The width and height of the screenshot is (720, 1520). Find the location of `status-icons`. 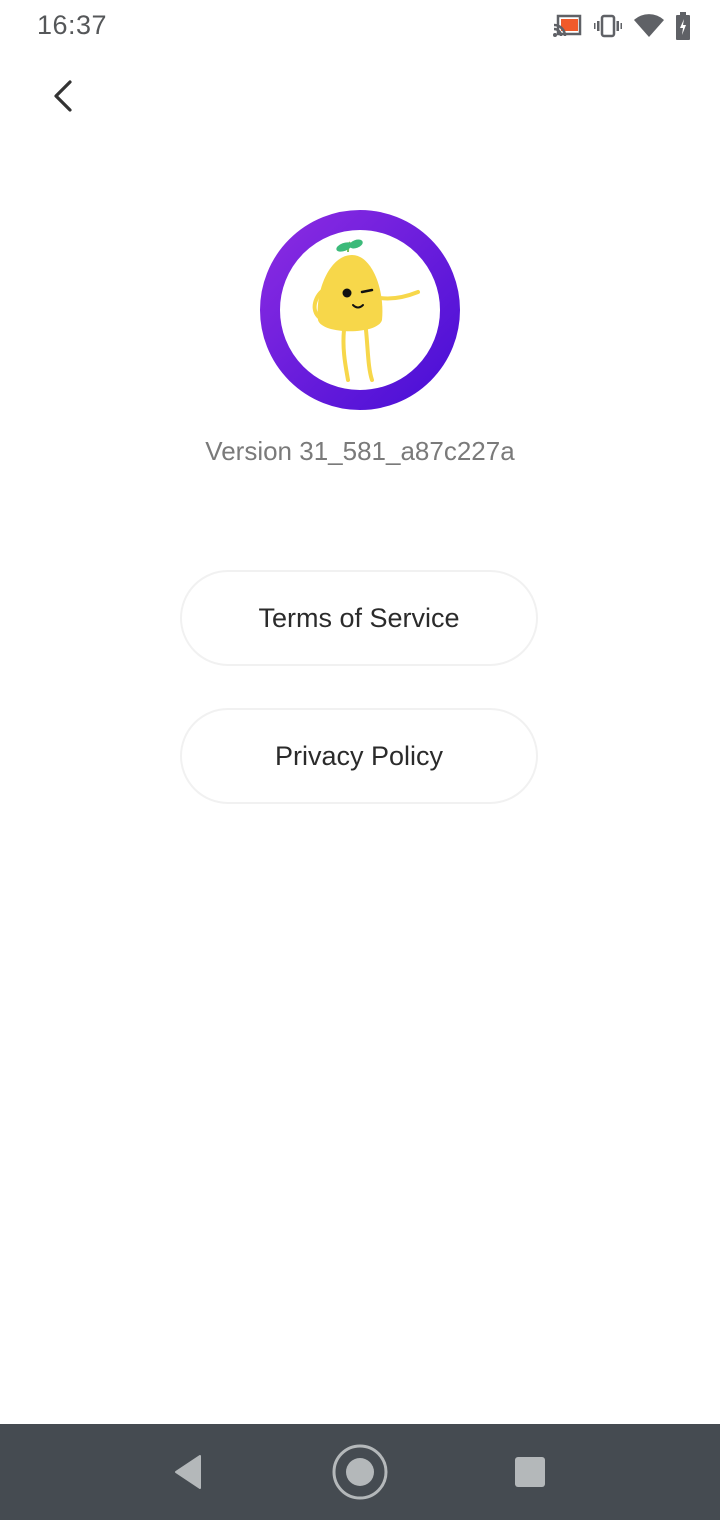

status-icons is located at coordinates (621, 26).